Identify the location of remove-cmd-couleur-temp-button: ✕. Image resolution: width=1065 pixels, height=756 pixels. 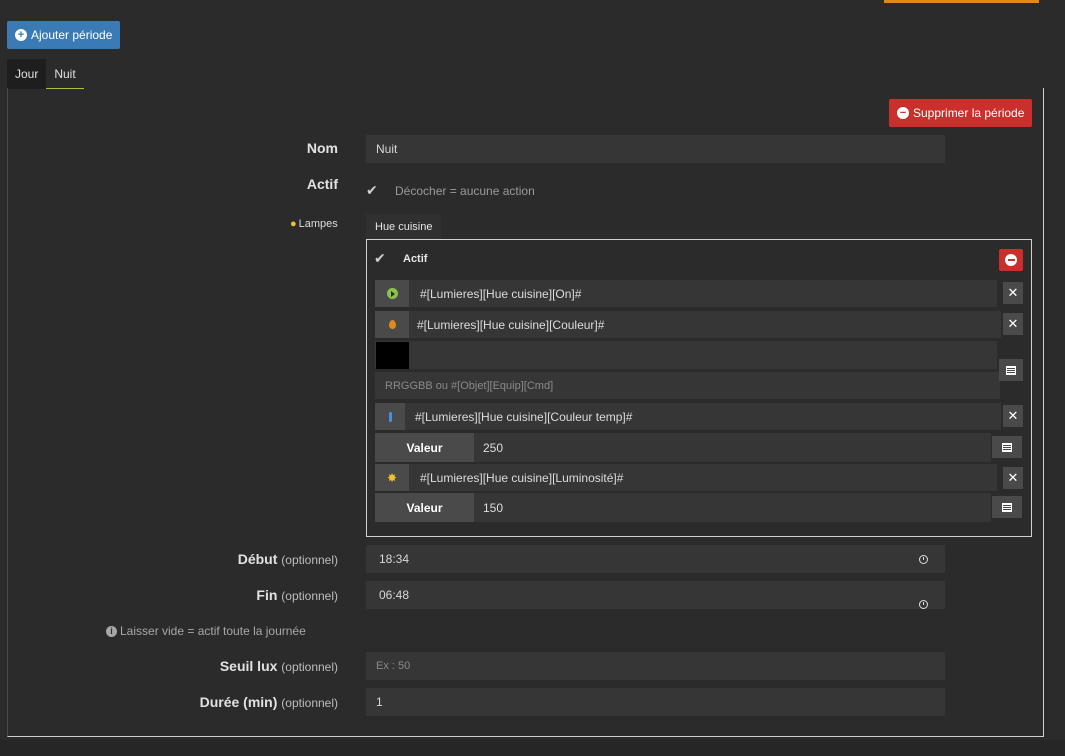
(1013, 416).